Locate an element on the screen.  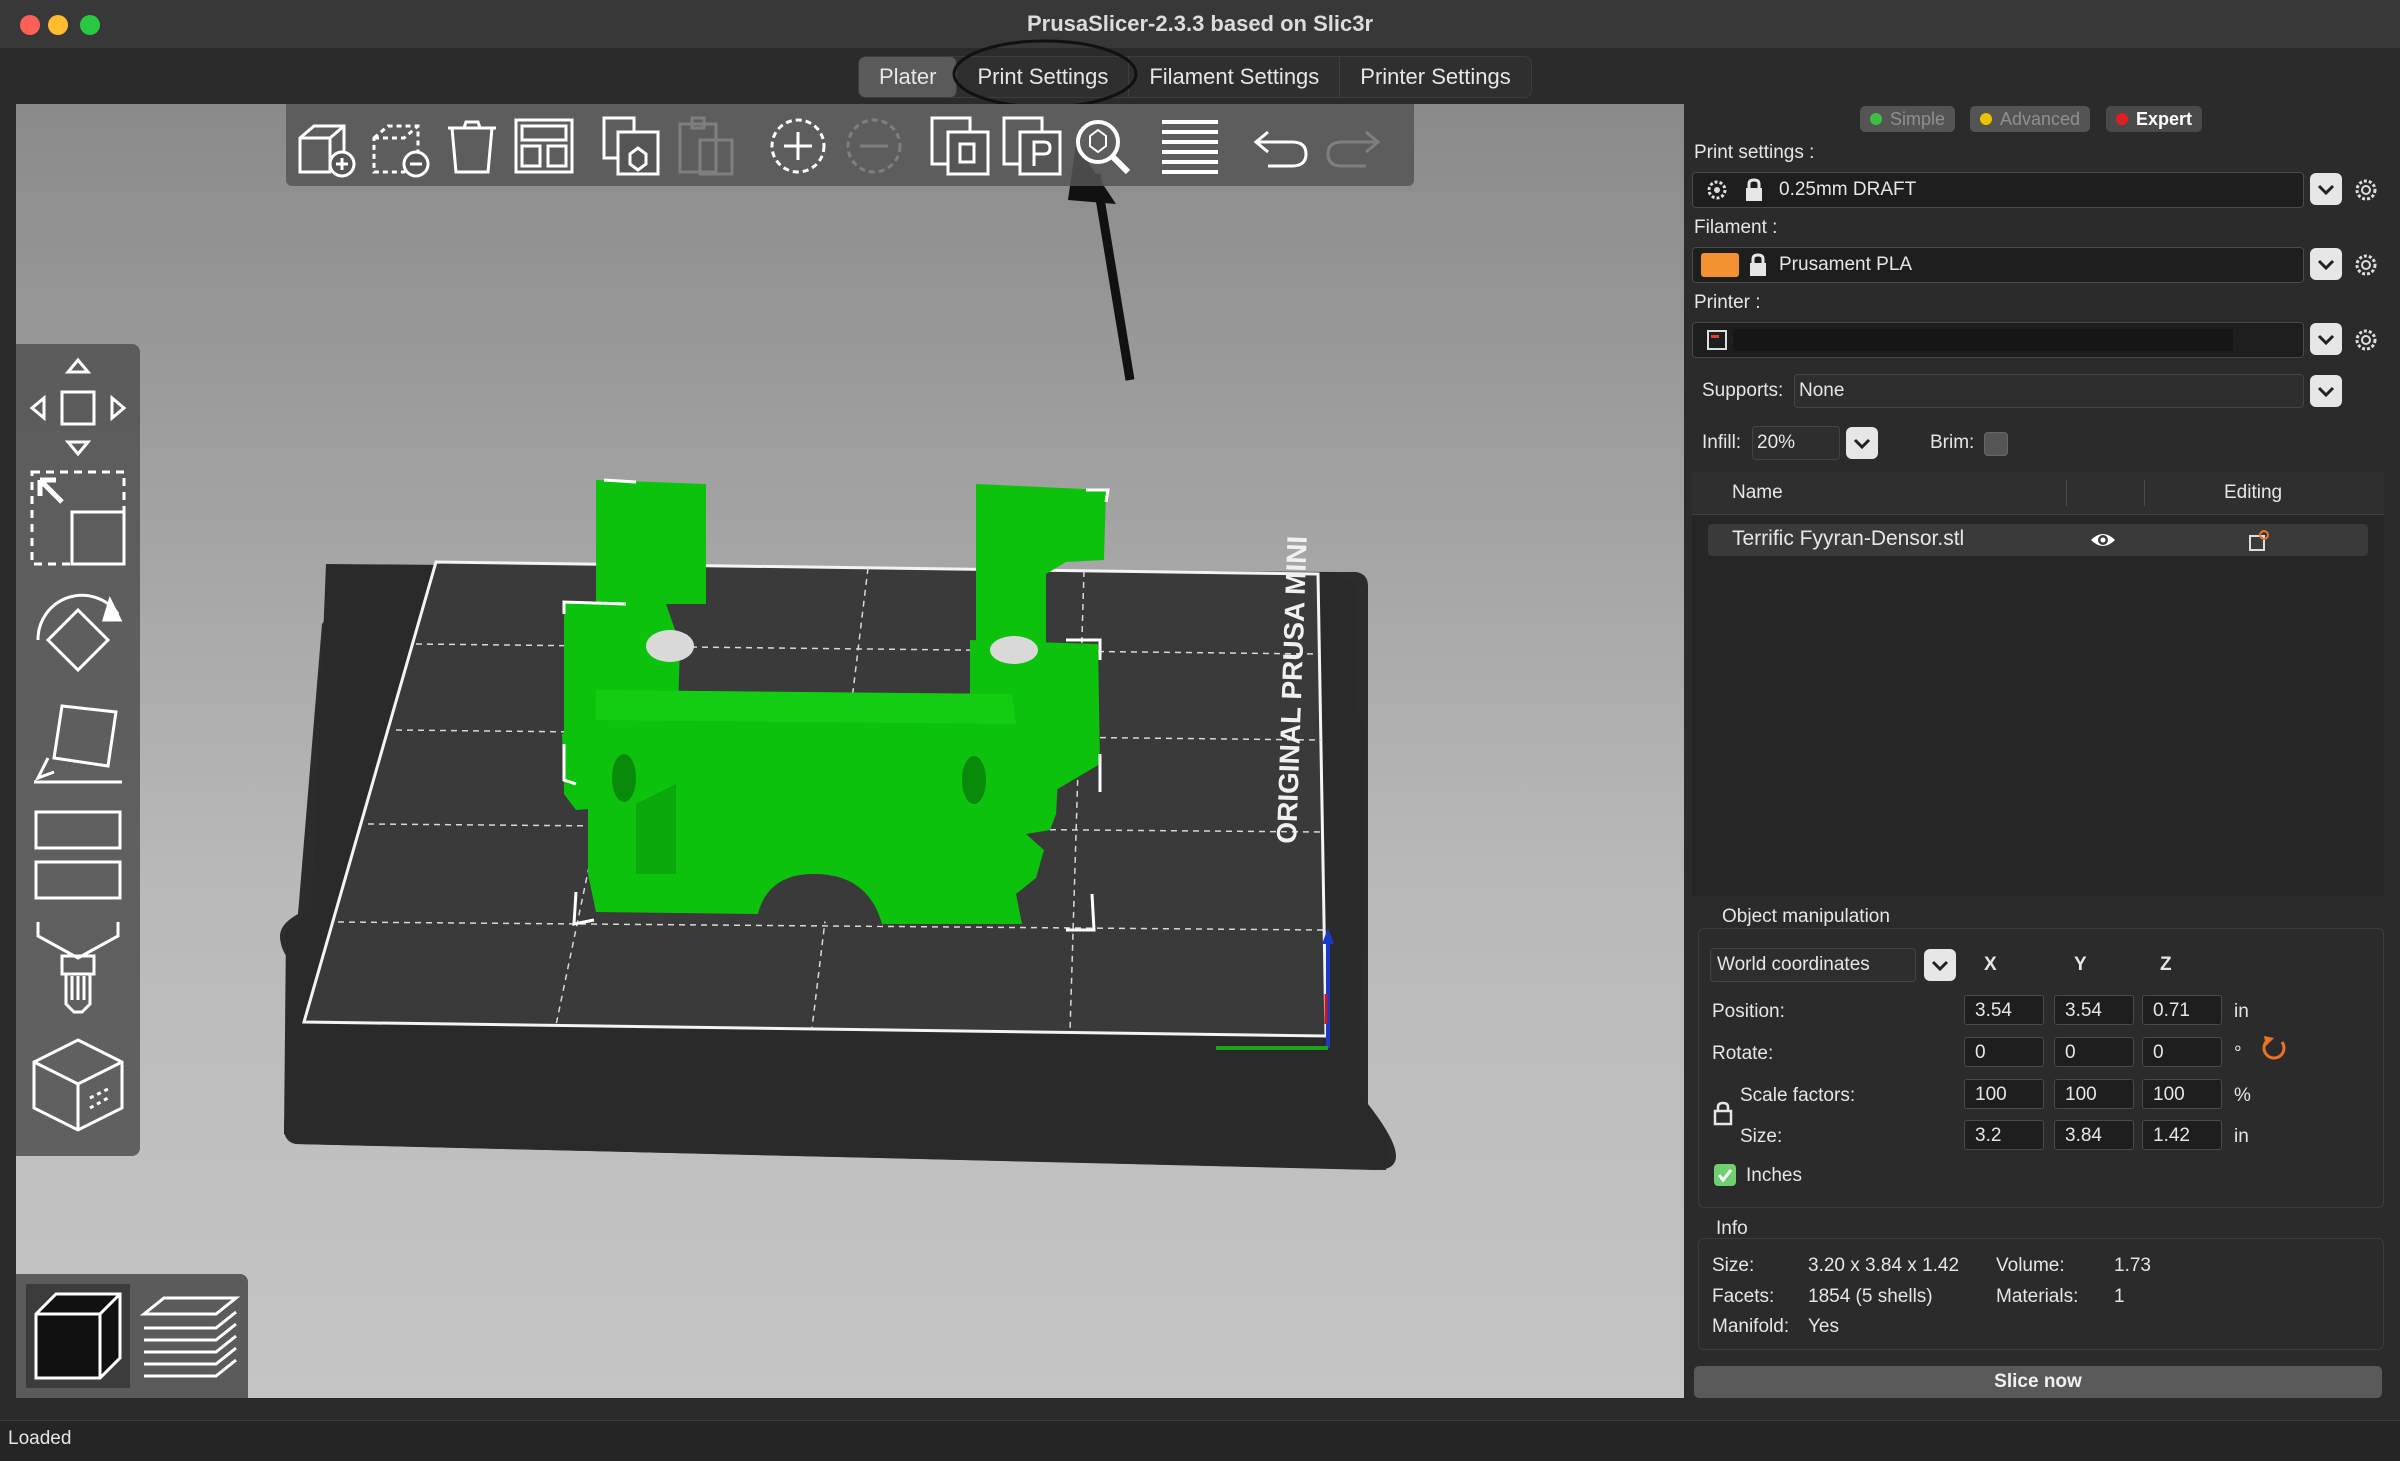
lock-scale-icon is located at coordinates (1723, 1115).